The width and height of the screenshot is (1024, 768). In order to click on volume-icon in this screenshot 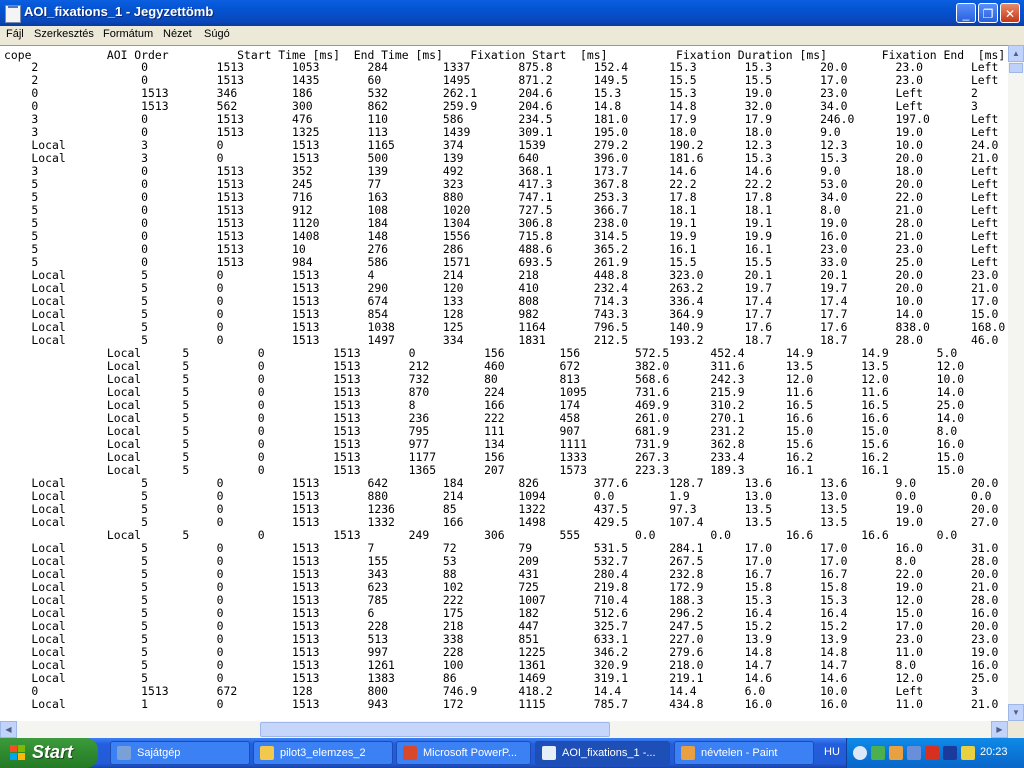, I will do `click(968, 753)`.